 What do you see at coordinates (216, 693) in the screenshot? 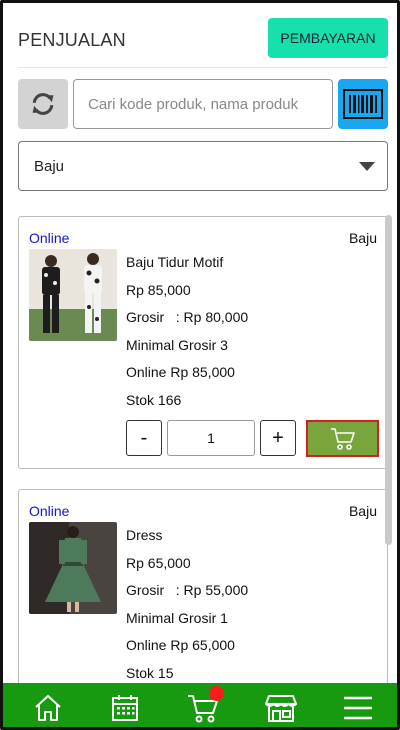
I see `cart-notification-badge` at bounding box center [216, 693].